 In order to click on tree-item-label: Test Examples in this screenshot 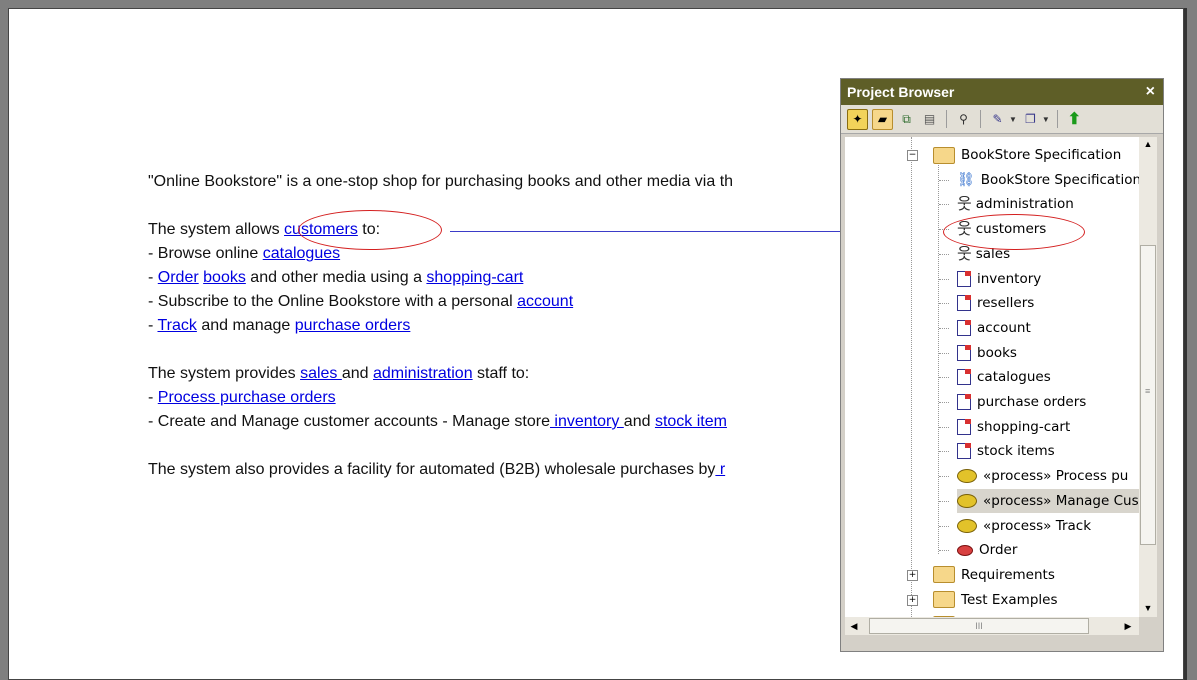, I will do `click(1009, 599)`.